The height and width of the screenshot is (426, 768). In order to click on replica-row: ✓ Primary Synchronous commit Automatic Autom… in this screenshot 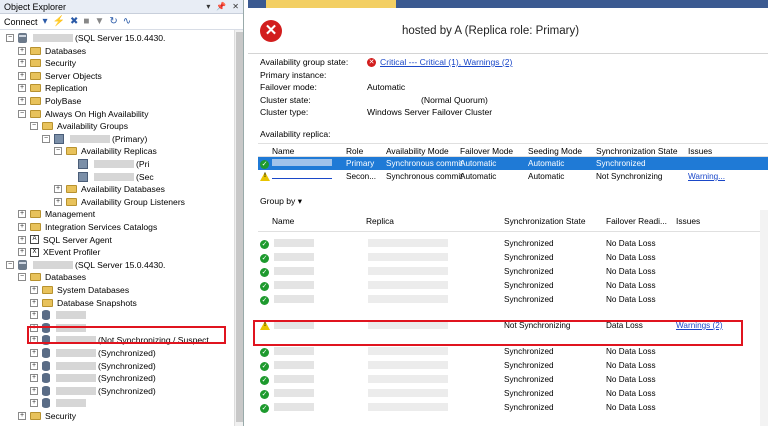, I will do `click(513, 163)`.